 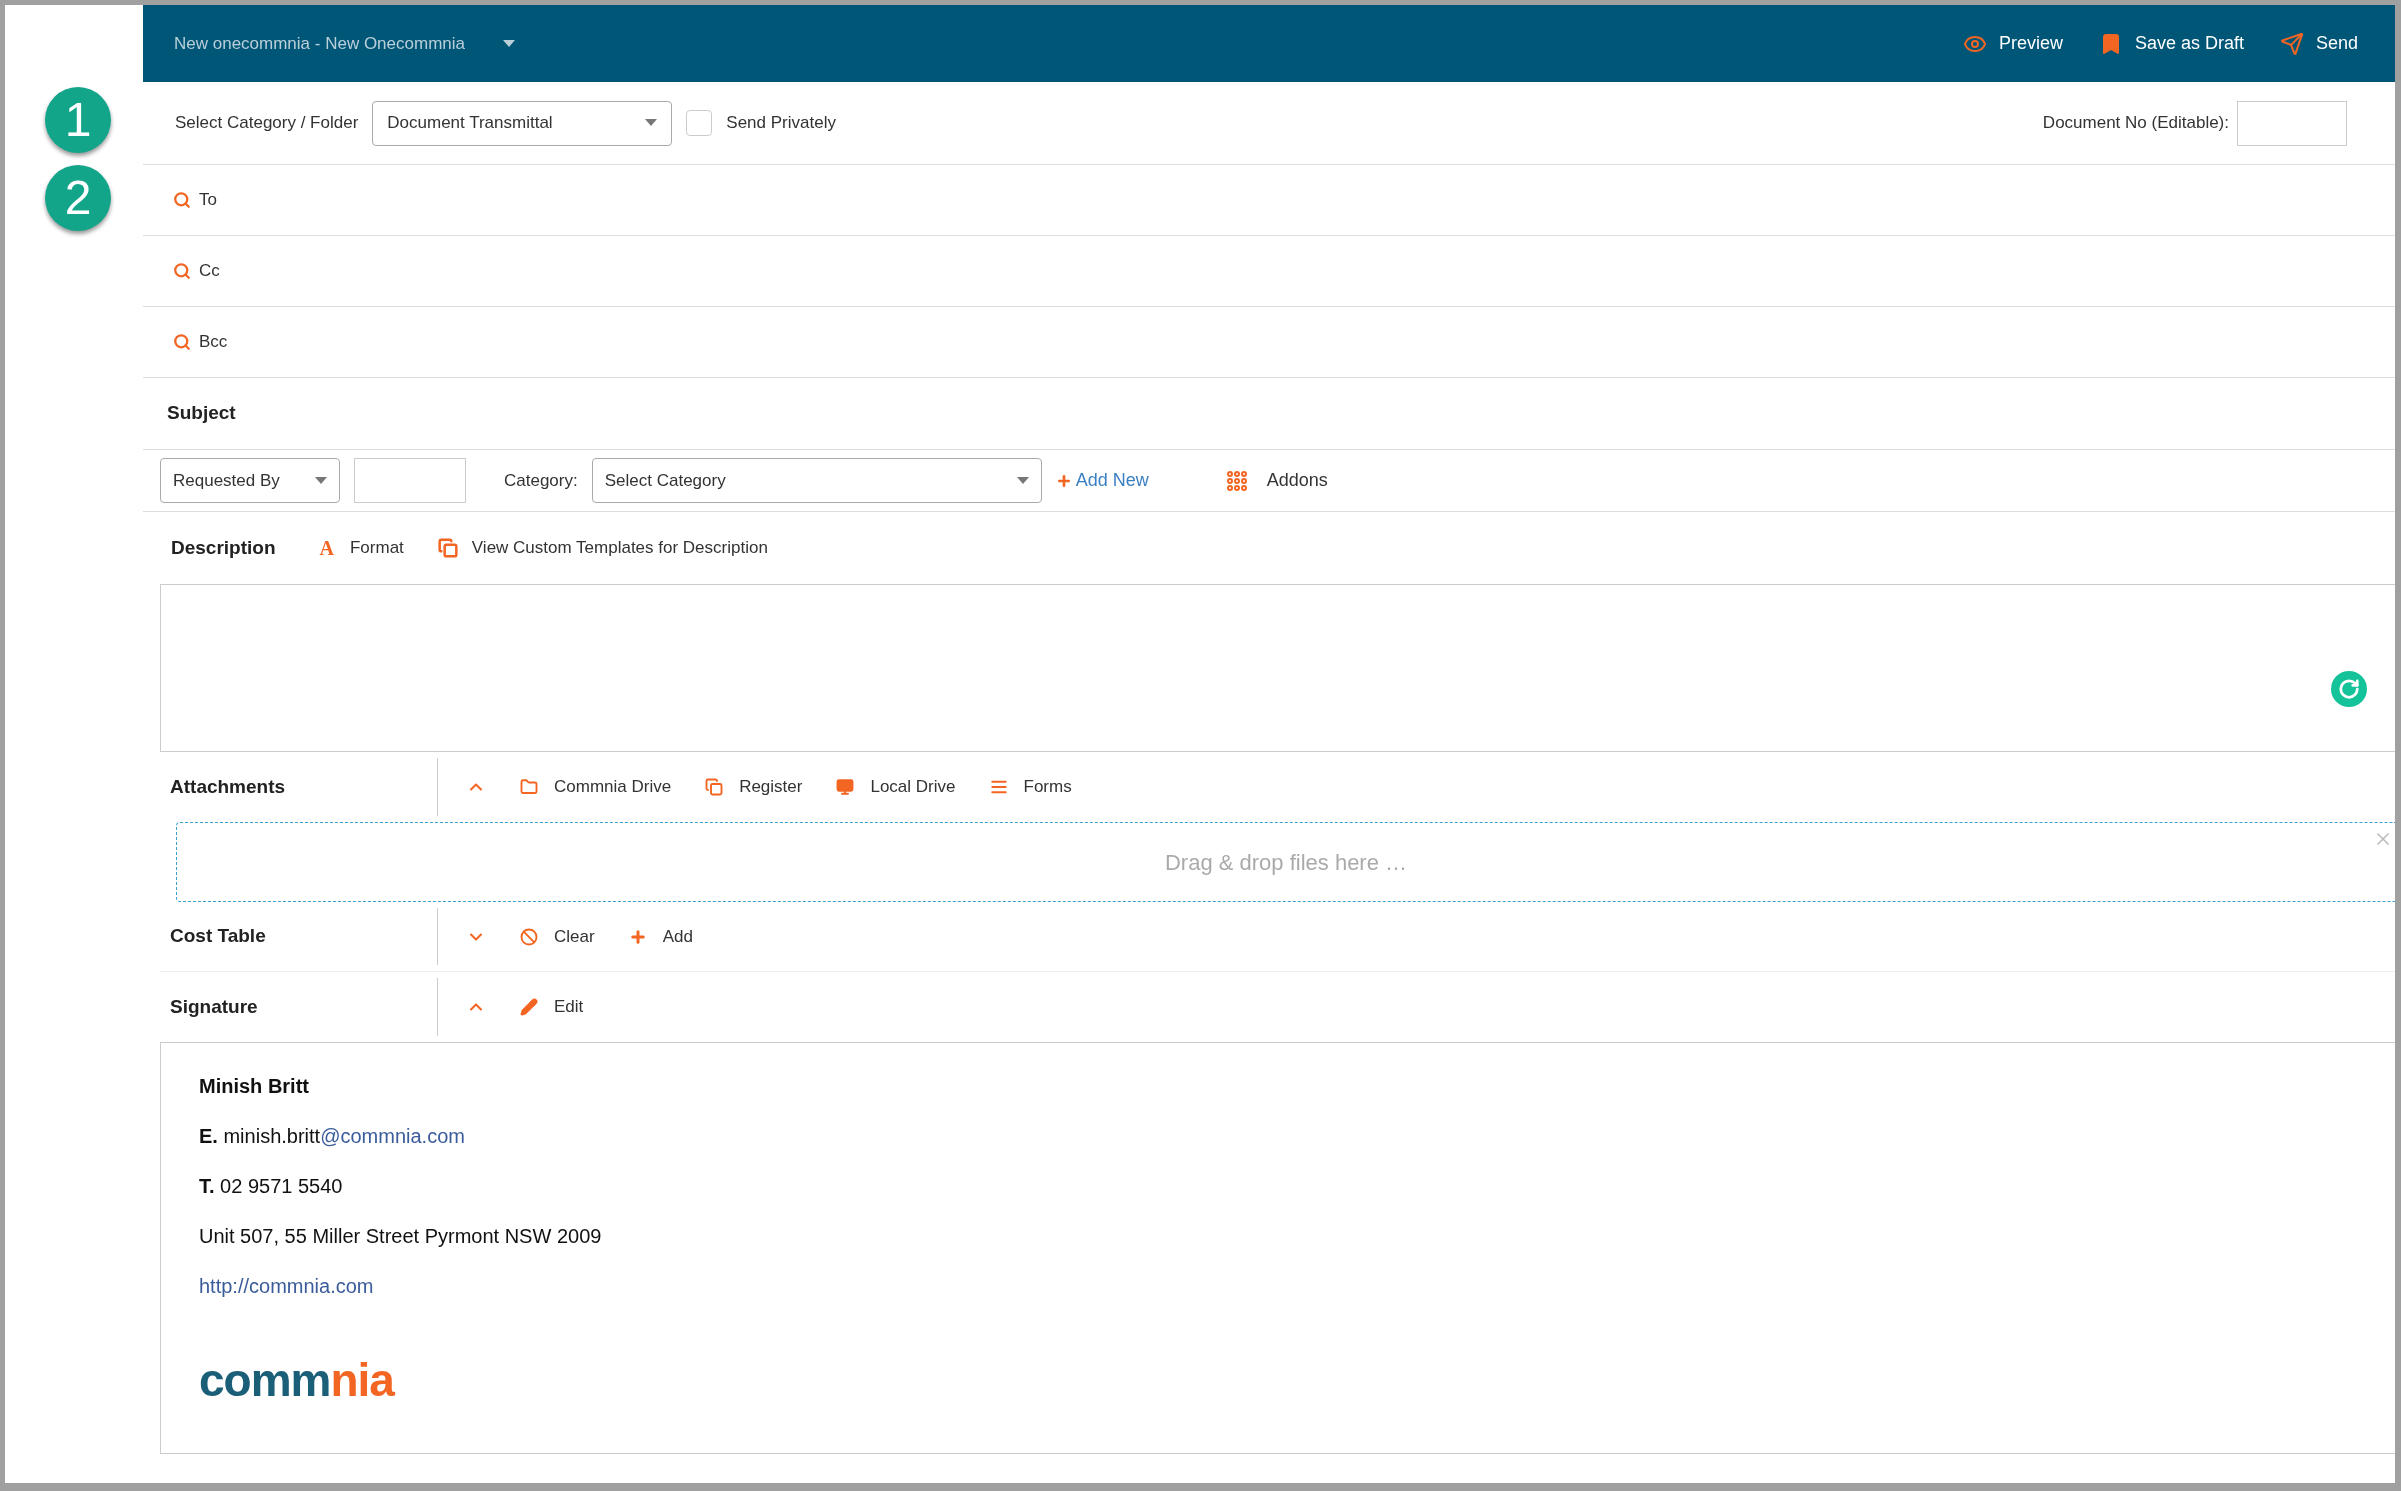 I want to click on recipient-field: Cc, so click(x=1269, y=271).